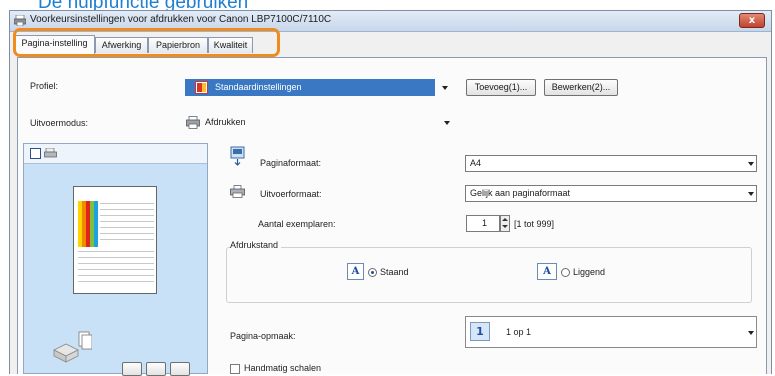 This screenshot has width=775, height=376. Describe the element at coordinates (372, 272) in the screenshot. I see `portrait-radio` at that location.